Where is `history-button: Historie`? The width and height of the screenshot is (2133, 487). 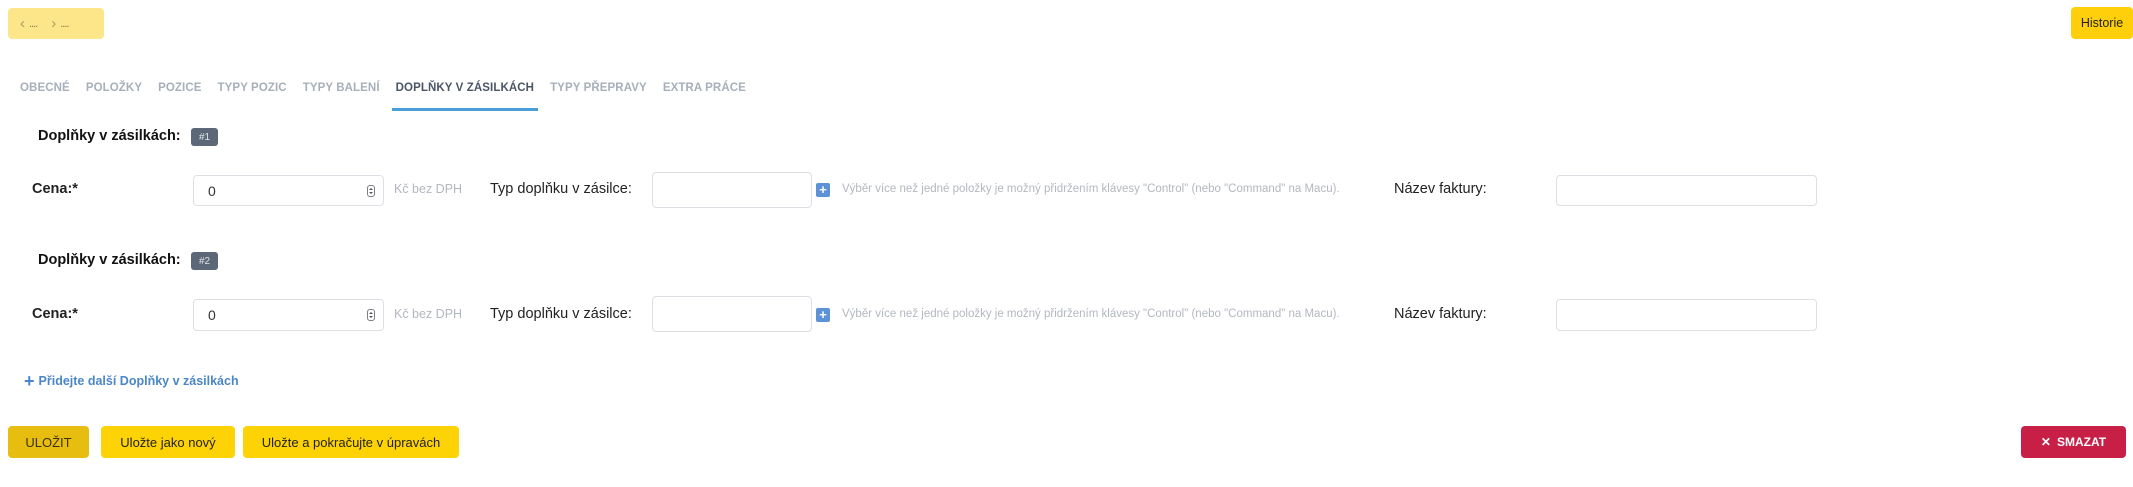 history-button: Historie is located at coordinates (2102, 23).